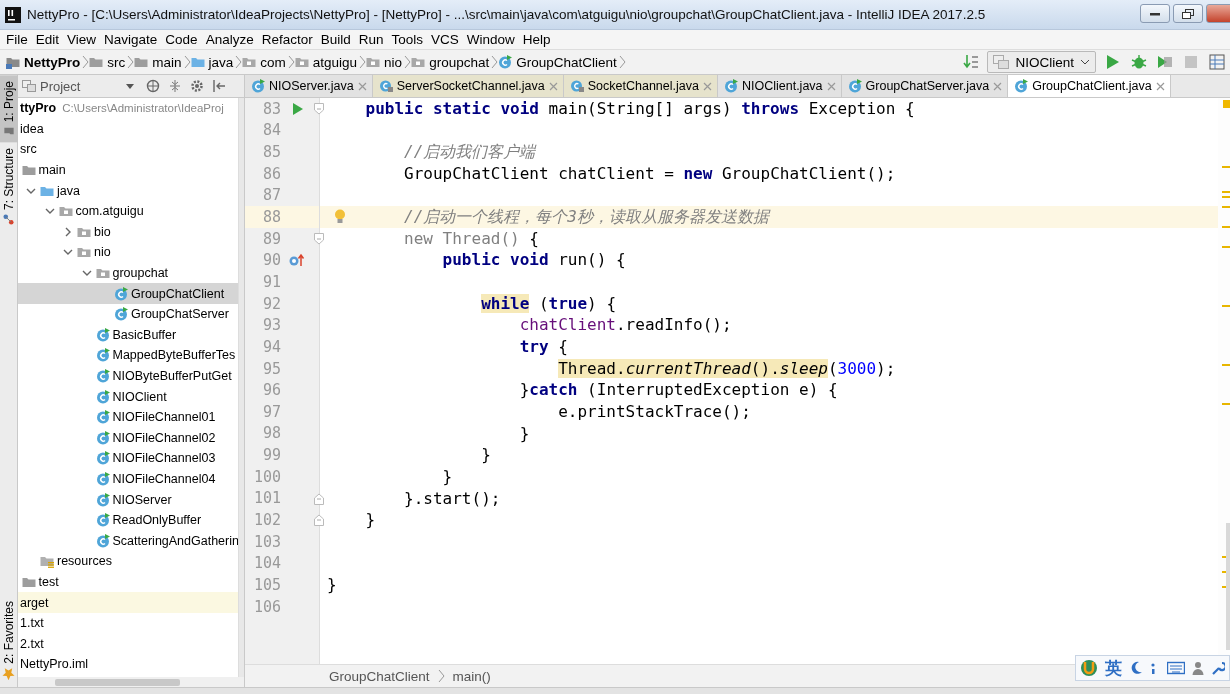  I want to click on tree-item: NIOFileChannel04, so click(128, 479).